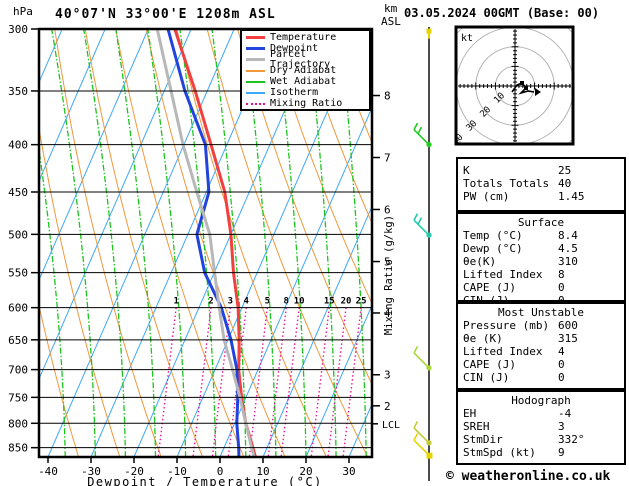 Image resolution: width=629 pixels, height=486 pixels. I want to click on row-label: θe (K), so click(483, 338).